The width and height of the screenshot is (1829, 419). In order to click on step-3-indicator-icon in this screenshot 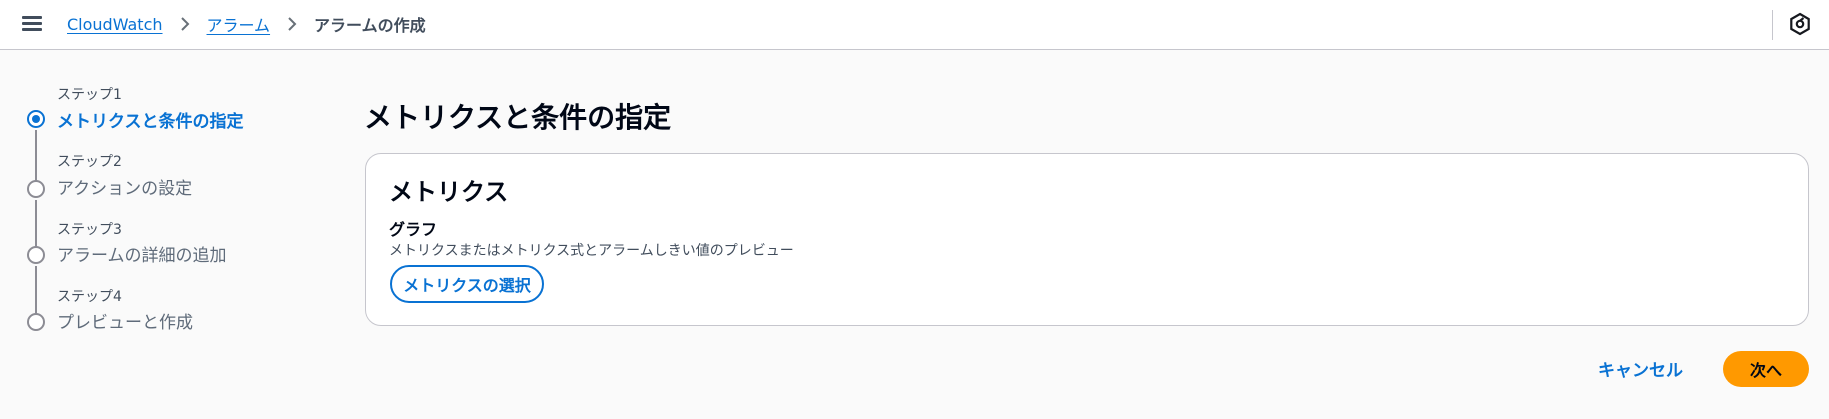, I will do `click(36, 255)`.